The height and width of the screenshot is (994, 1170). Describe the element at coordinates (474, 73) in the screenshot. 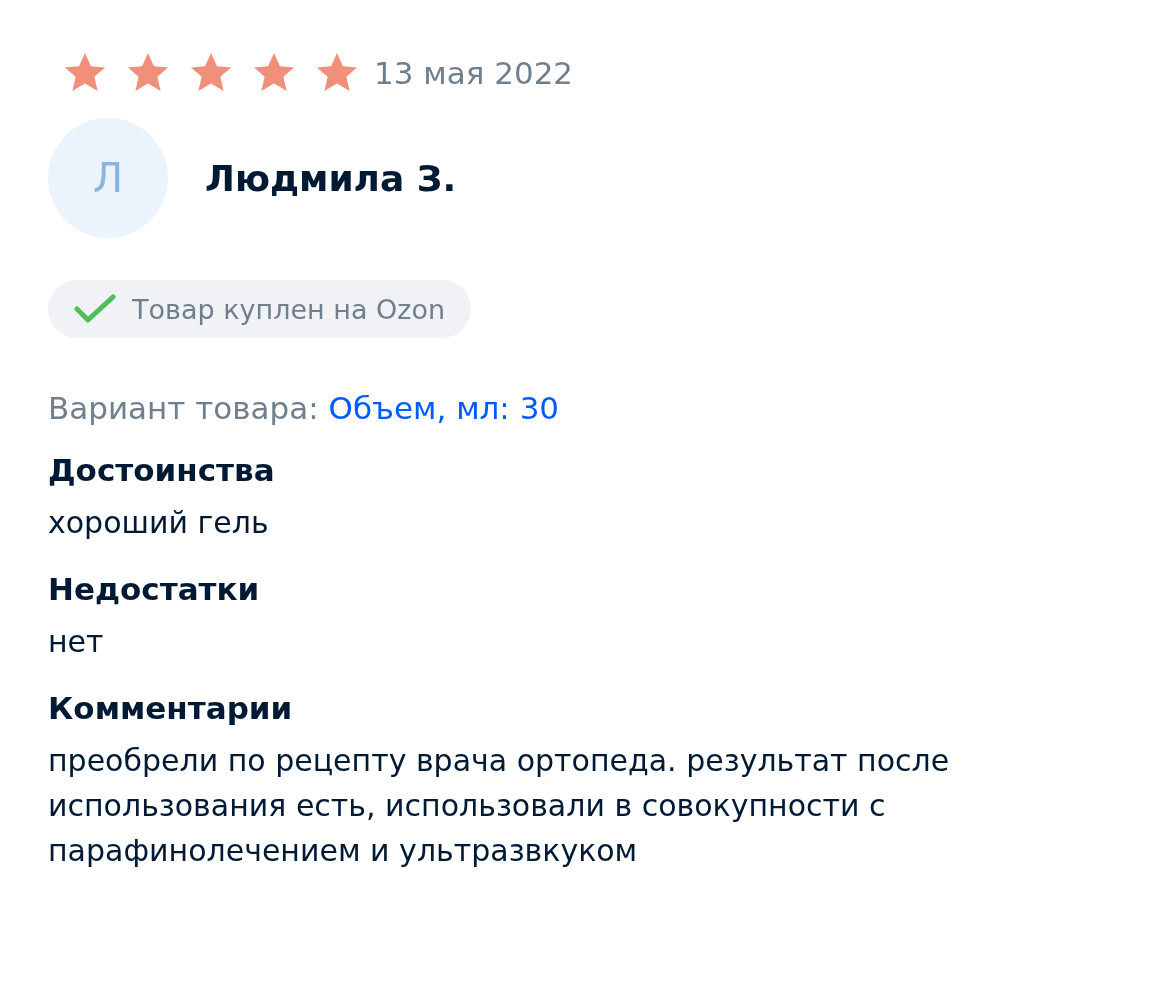

I see `review-date: 13 мая 2022` at that location.